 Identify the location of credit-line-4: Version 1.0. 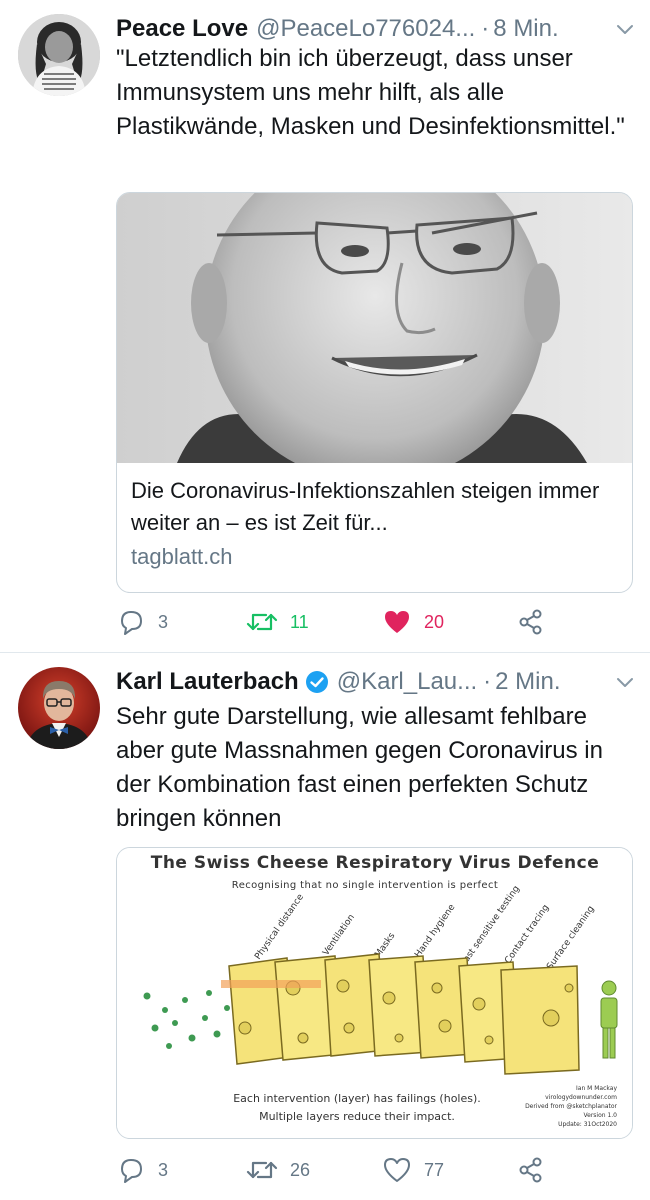
(600, 1115).